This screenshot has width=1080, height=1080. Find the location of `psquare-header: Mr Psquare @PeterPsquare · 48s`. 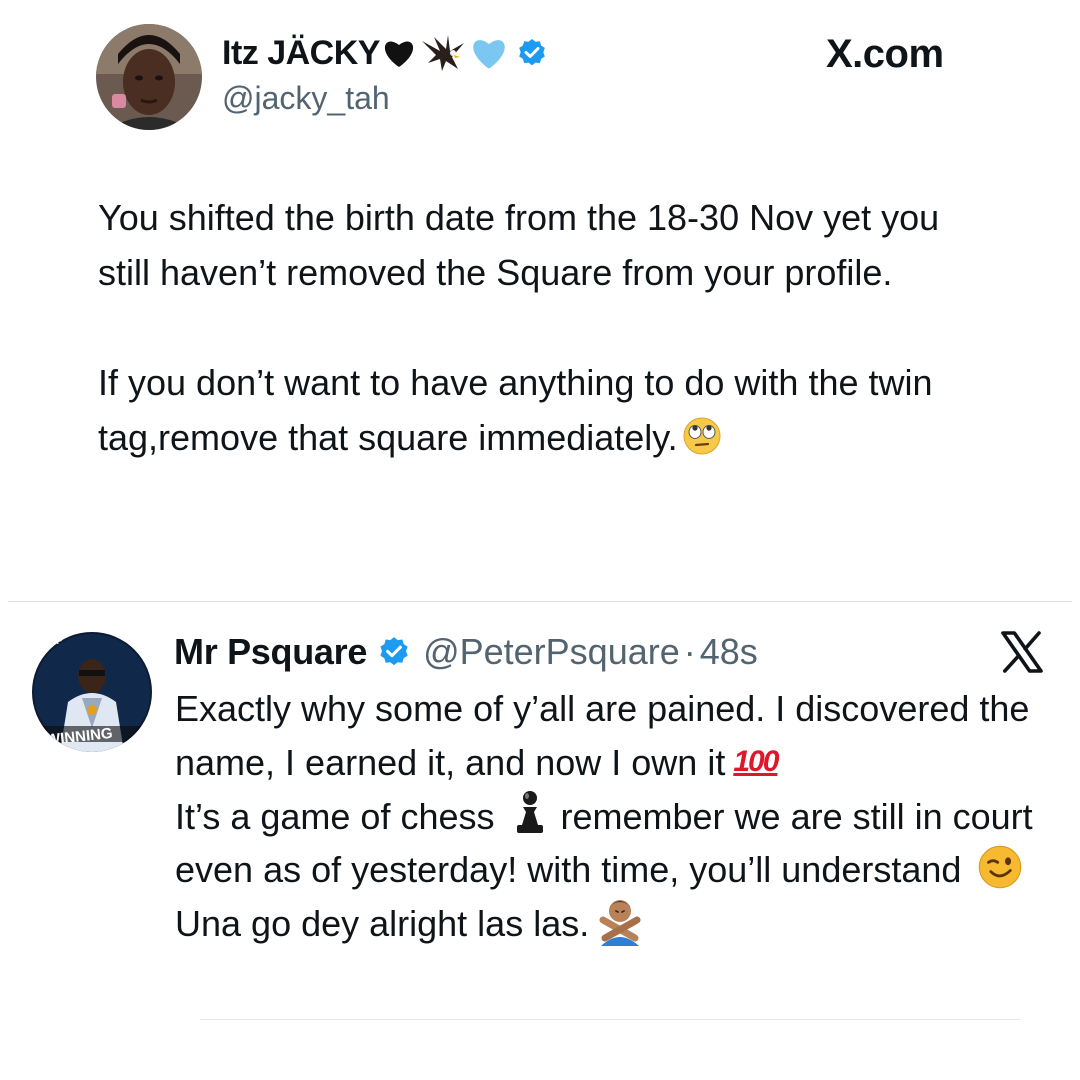

psquare-header: Mr Psquare @PeterPsquare · 48s is located at coordinates (466, 652).